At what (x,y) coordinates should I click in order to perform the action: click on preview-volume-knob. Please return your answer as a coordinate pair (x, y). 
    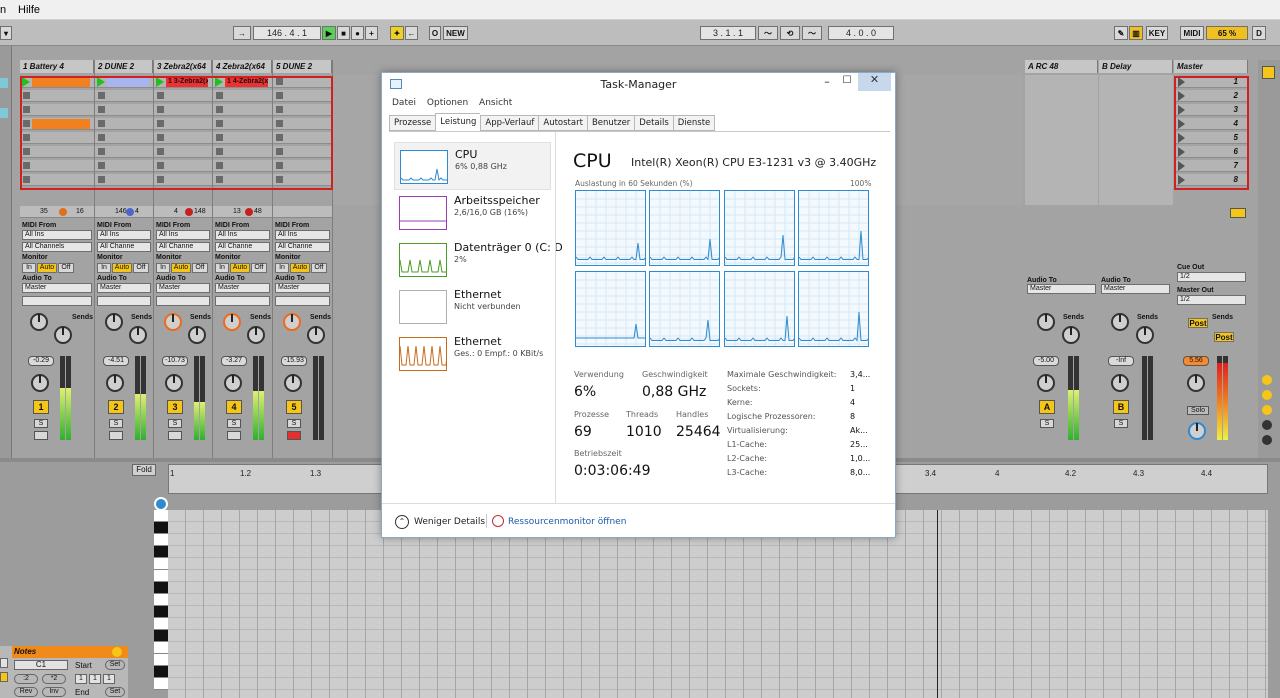
    Looking at the image, I should click on (1197, 431).